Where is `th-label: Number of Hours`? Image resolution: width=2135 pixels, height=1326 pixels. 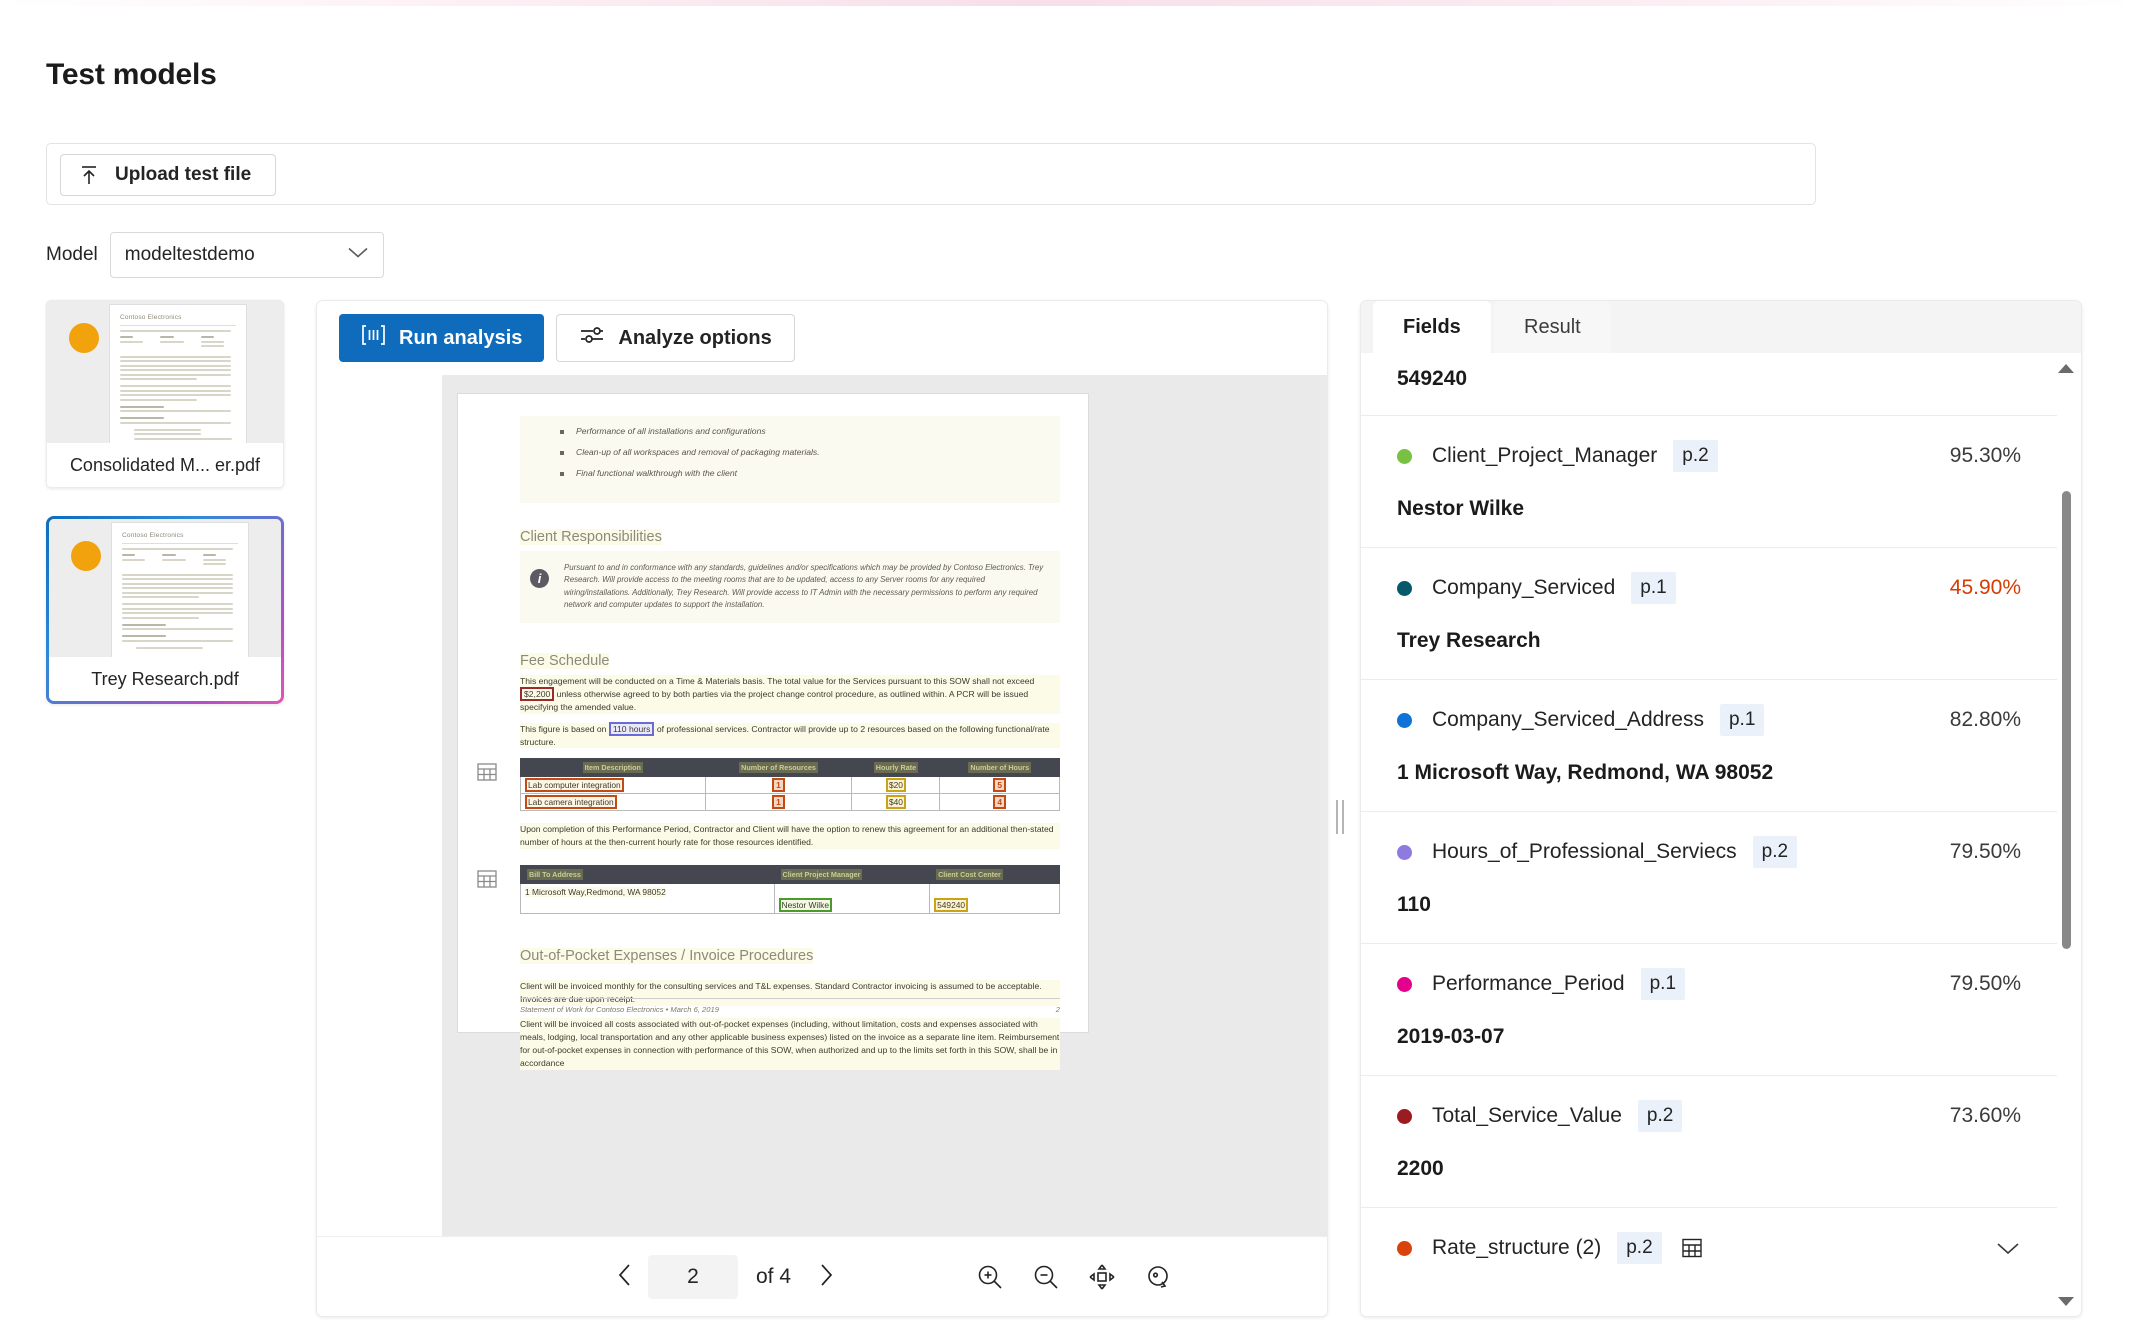
th-label: Number of Hours is located at coordinates (1000, 768).